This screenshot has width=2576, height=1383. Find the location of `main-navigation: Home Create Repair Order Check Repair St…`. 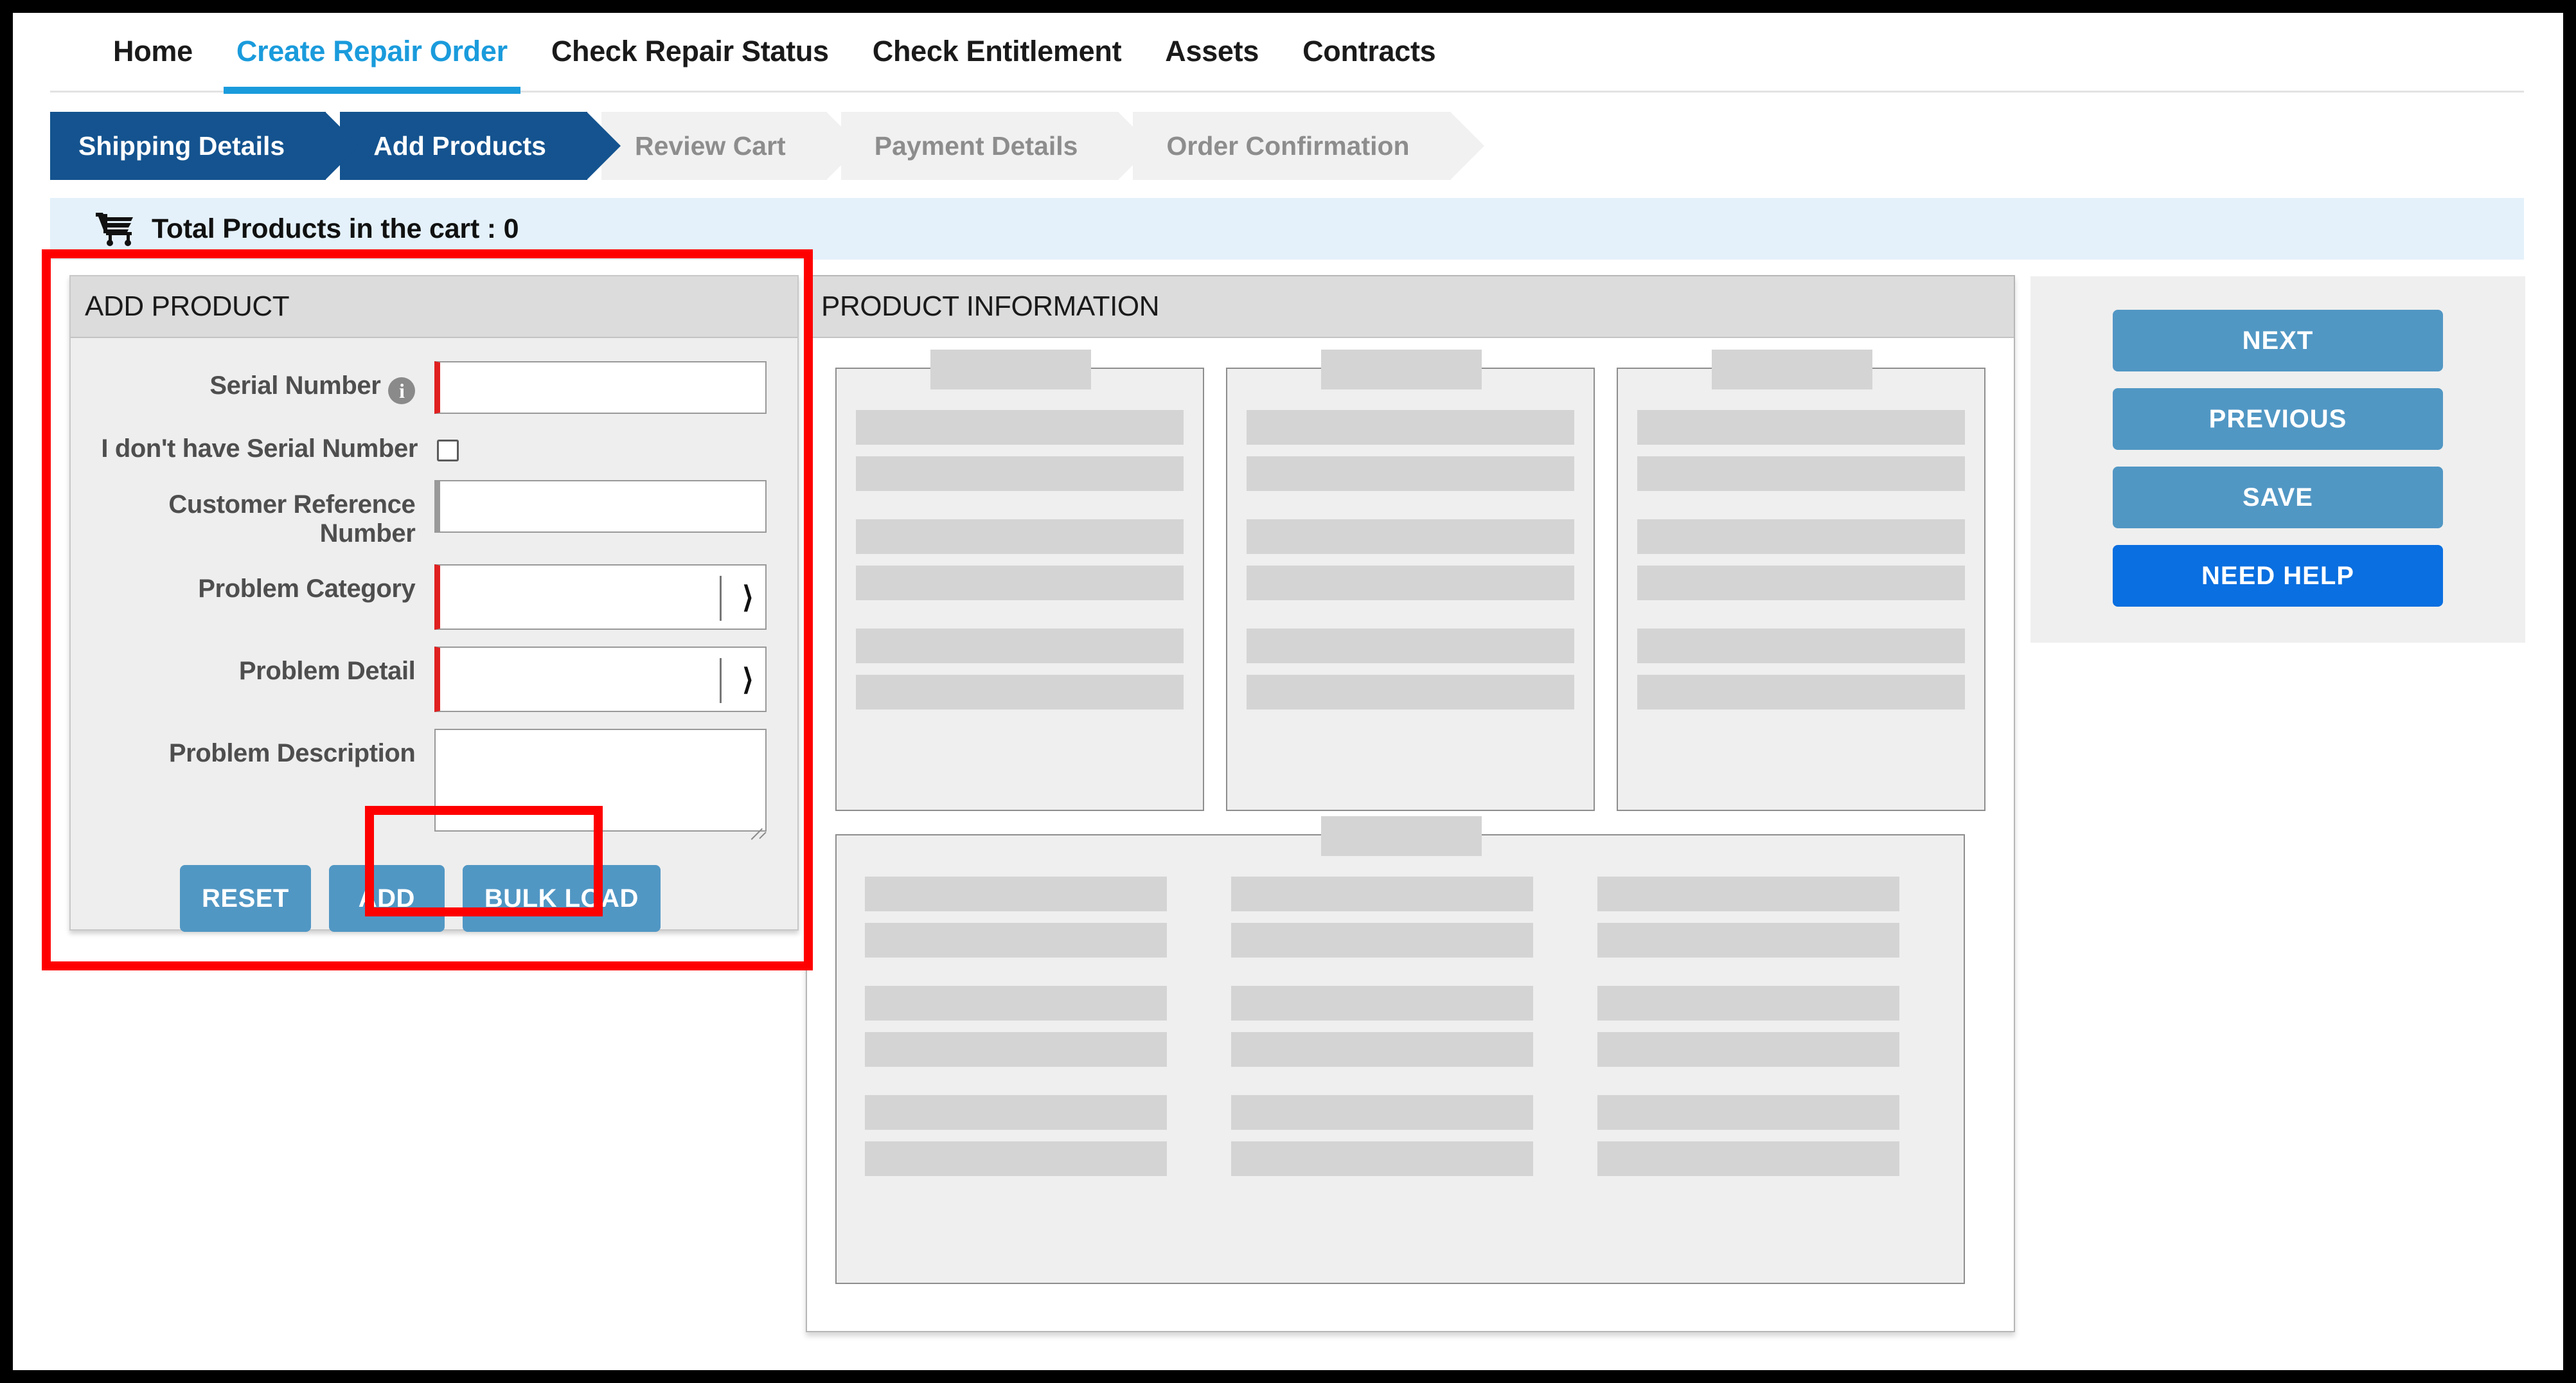

main-navigation: Home Create Repair Order Check Repair St… is located at coordinates (1287, 53).